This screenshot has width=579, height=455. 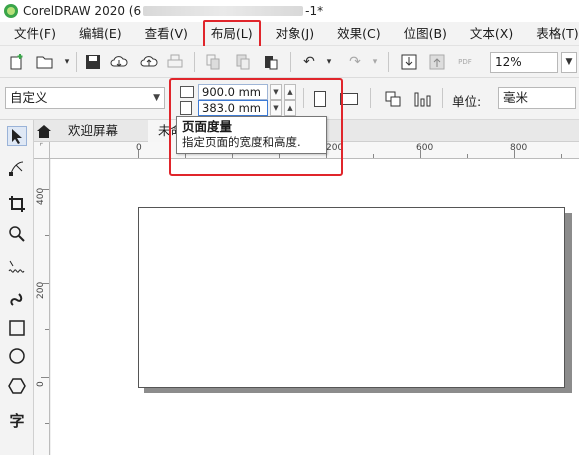 What do you see at coordinates (17, 420) in the screenshot?
I see `text-tool-icon: 字` at bounding box center [17, 420].